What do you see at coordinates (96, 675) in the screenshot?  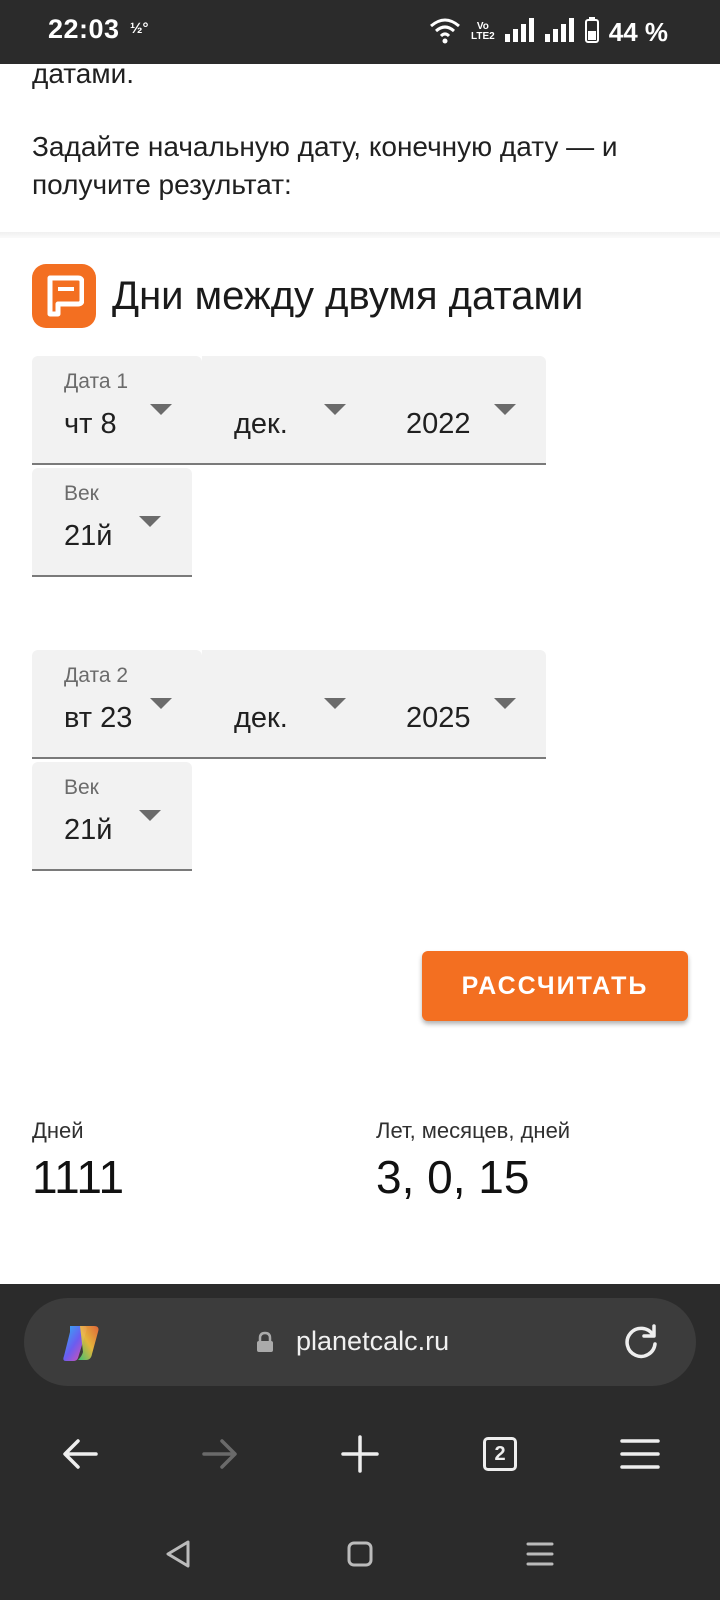 I see `date2-label: Дата 2` at bounding box center [96, 675].